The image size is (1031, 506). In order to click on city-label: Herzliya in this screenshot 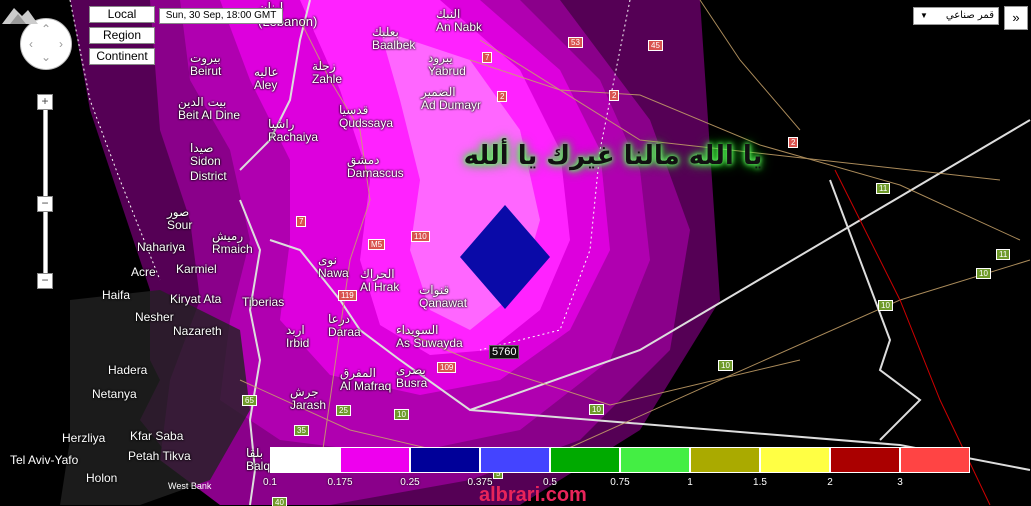, I will do `click(83, 438)`.